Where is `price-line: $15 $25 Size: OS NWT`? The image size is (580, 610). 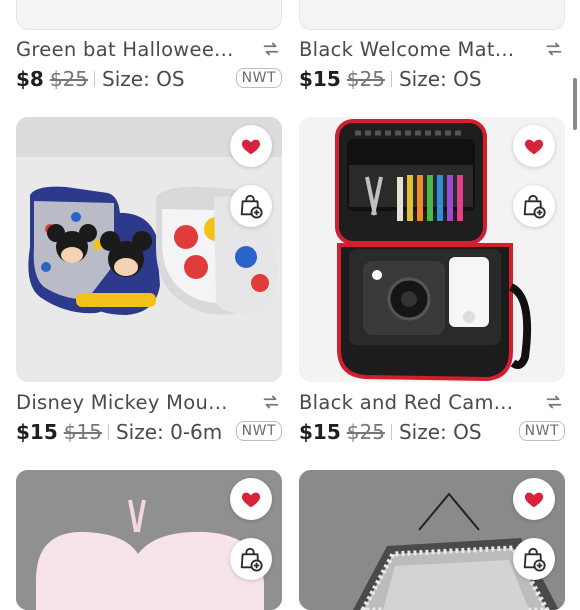 price-line: $15 $25 Size: OS NWT is located at coordinates (432, 434).